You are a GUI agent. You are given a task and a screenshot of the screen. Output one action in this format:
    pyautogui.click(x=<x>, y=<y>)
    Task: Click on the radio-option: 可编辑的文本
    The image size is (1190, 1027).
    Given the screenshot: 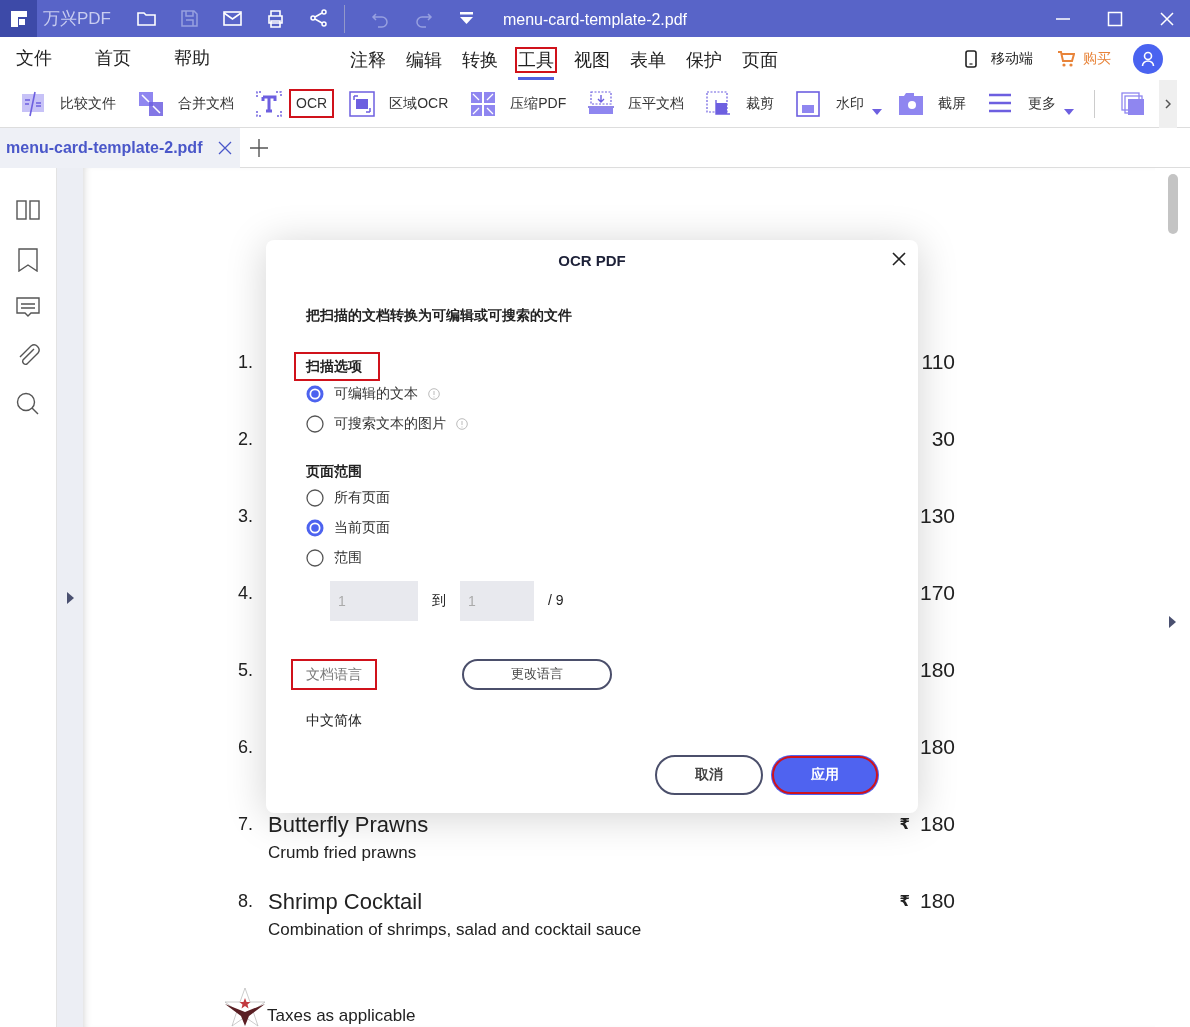 What is the action you would take?
    pyautogui.click(x=373, y=393)
    